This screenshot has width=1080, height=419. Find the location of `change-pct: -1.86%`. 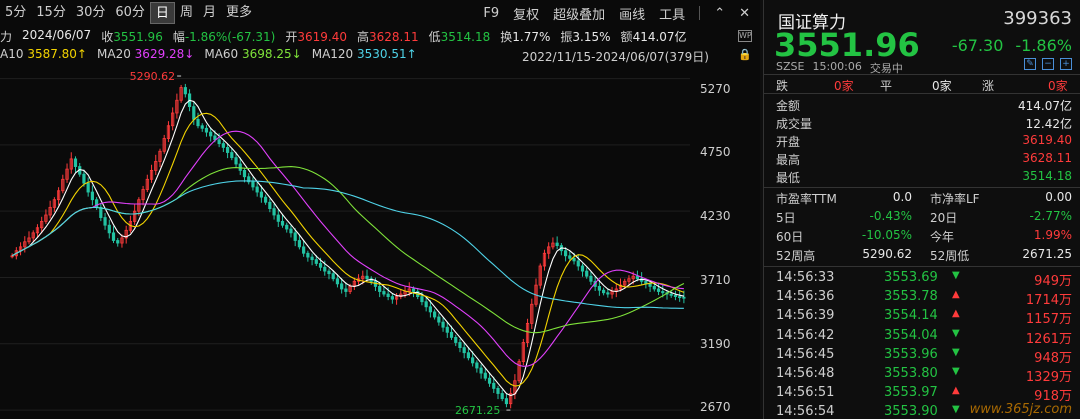

change-pct: -1.86% is located at coordinates (1043, 45).